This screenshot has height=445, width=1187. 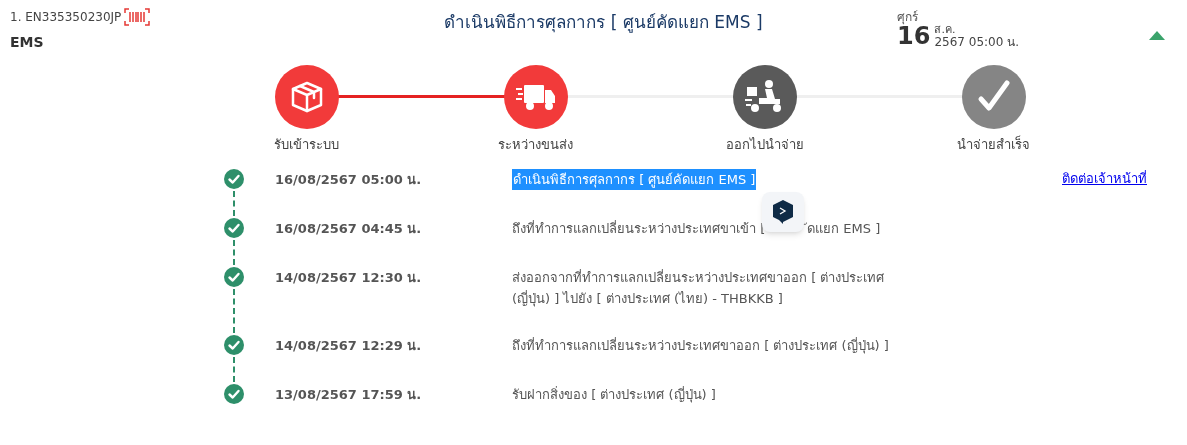 What do you see at coordinates (306, 97) in the screenshot?
I see `box-icon` at bounding box center [306, 97].